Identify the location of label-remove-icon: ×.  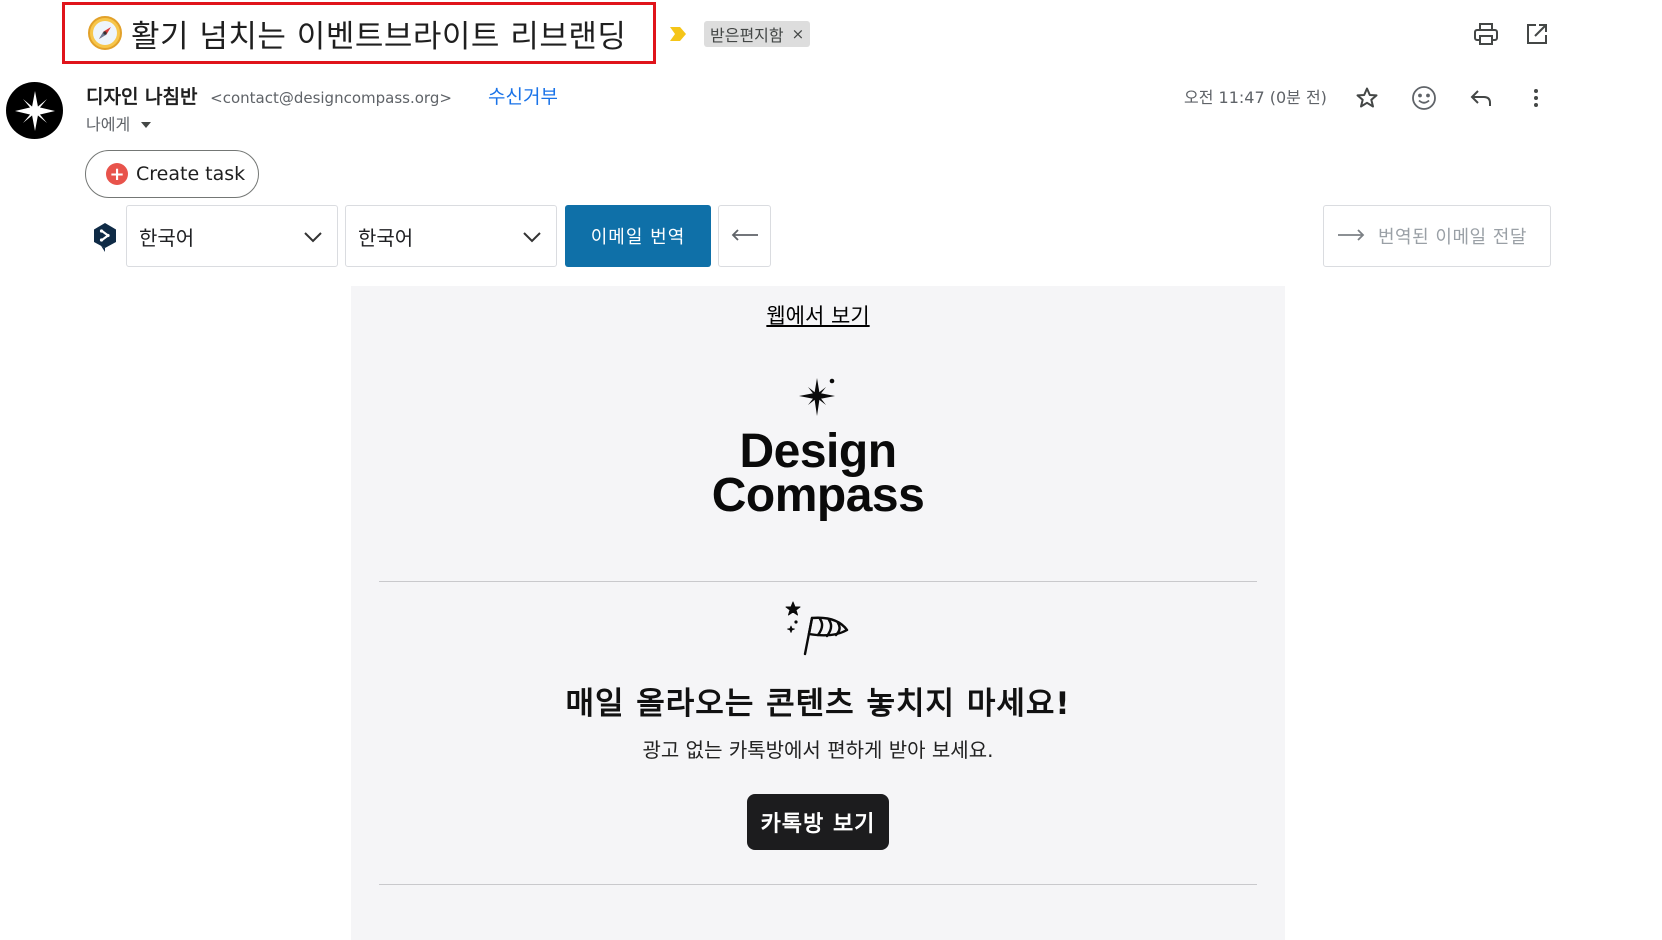
(798, 34).